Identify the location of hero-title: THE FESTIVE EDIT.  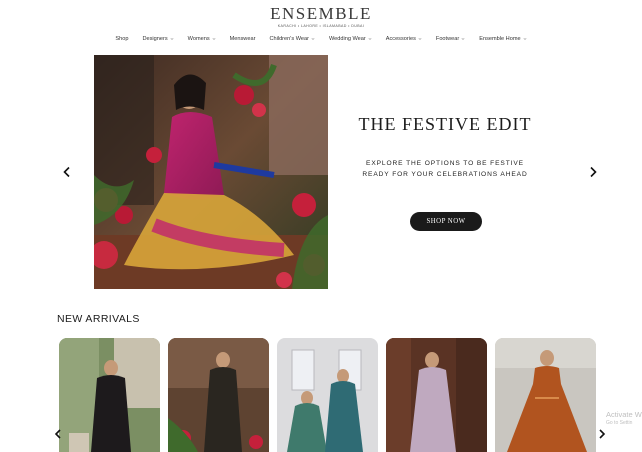
(445, 124).